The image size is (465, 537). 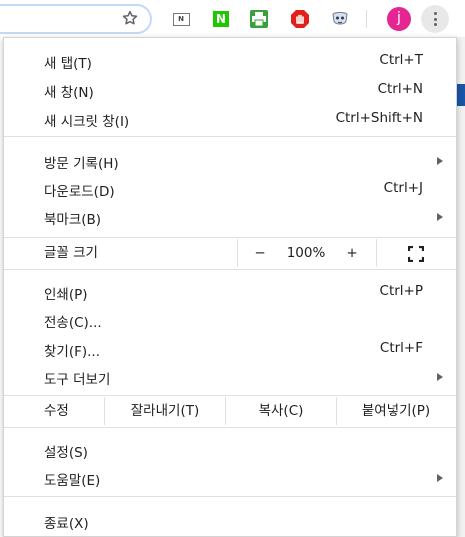 I want to click on menu-item-help: 도움말(E), so click(x=230, y=477).